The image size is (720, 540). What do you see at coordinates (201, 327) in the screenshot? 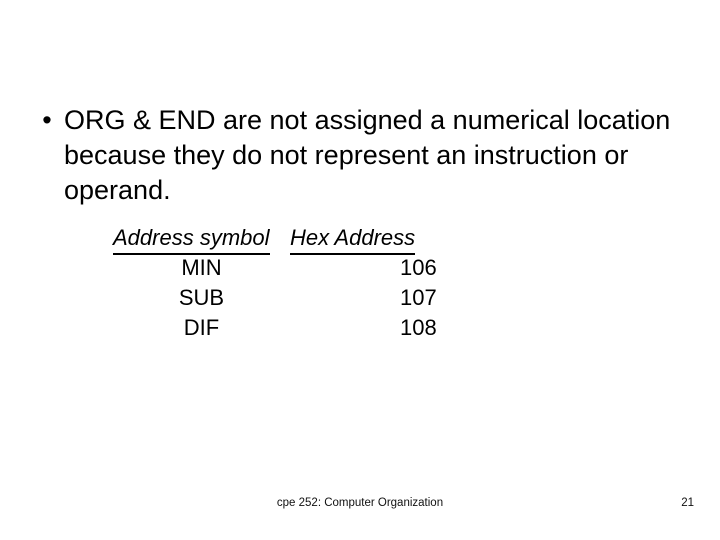
I see `table-cell-symbol-value: DIF` at bounding box center [201, 327].